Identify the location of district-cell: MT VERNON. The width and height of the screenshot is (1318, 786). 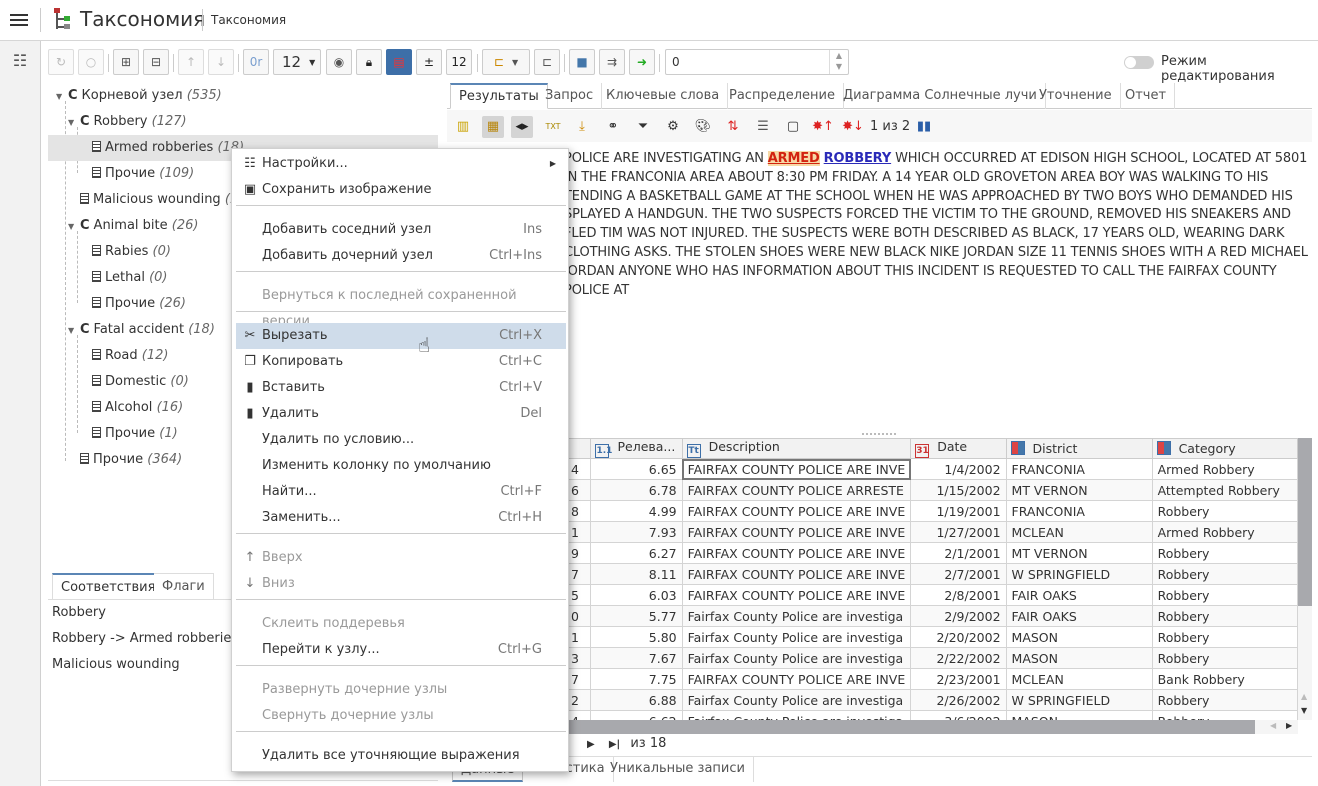
(1079, 490).